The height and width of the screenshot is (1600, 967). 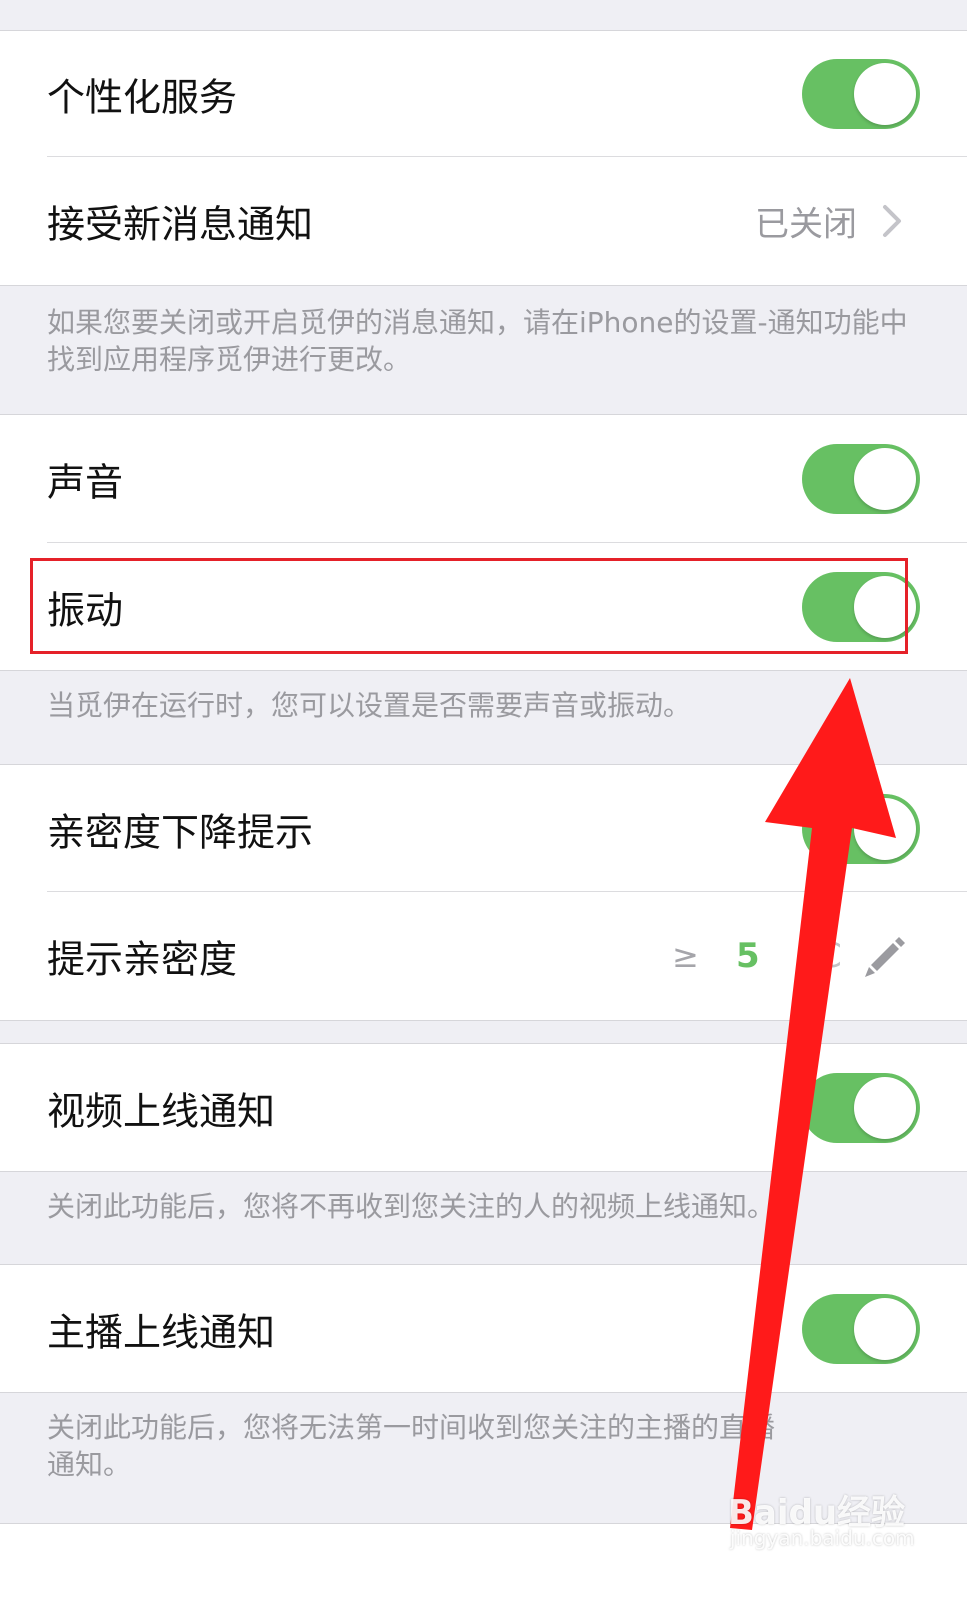 I want to click on row-personalized-service: 个性化服务, so click(x=483, y=94).